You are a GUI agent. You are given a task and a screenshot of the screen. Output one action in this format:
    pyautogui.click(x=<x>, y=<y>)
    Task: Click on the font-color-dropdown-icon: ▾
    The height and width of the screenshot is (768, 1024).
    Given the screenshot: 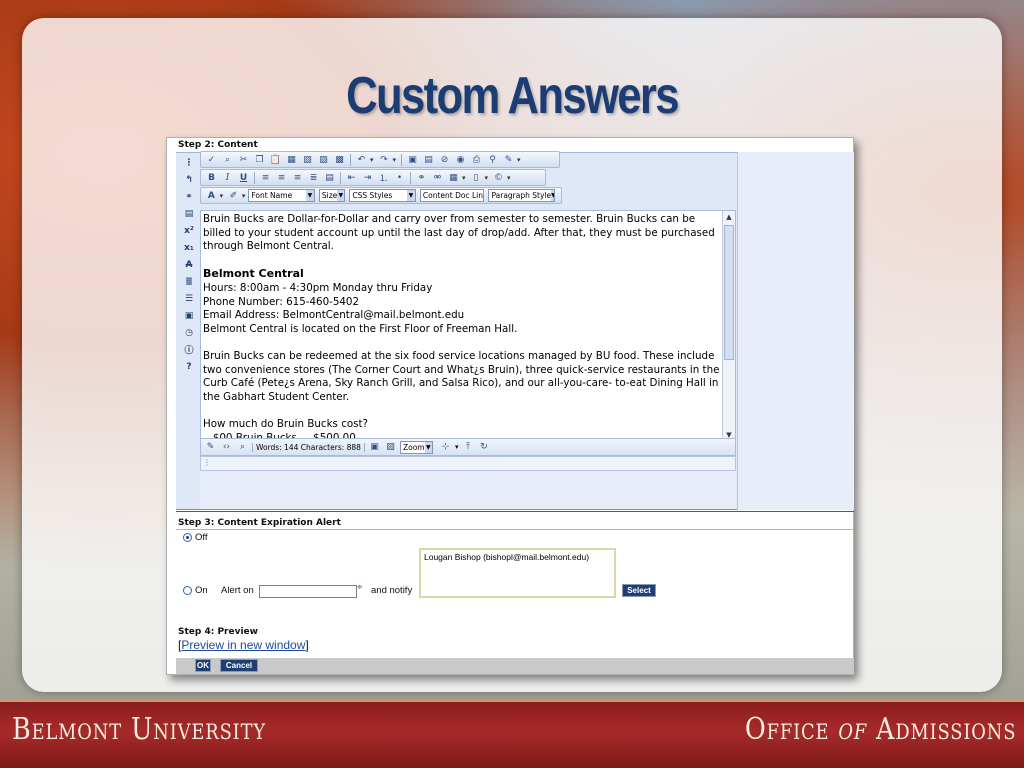 What is the action you would take?
    pyautogui.click(x=222, y=196)
    